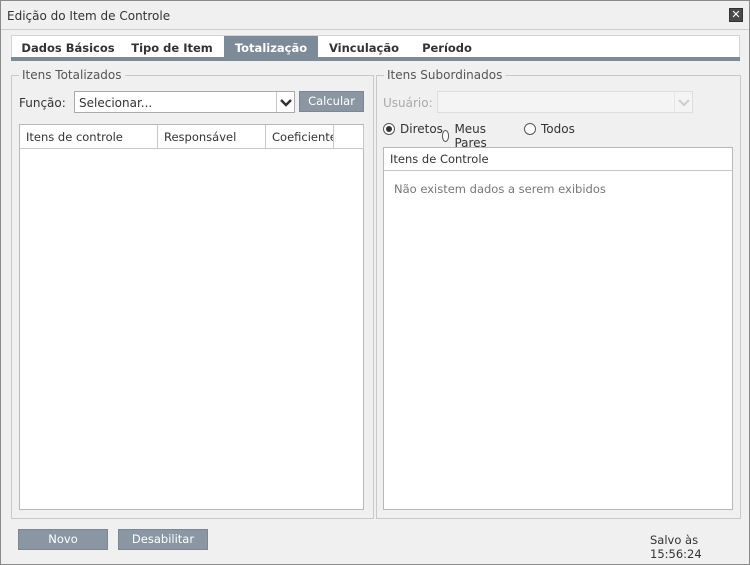 The width and height of the screenshot is (750, 565). Describe the element at coordinates (736, 15) in the screenshot. I see `close-icon: ✕` at that location.